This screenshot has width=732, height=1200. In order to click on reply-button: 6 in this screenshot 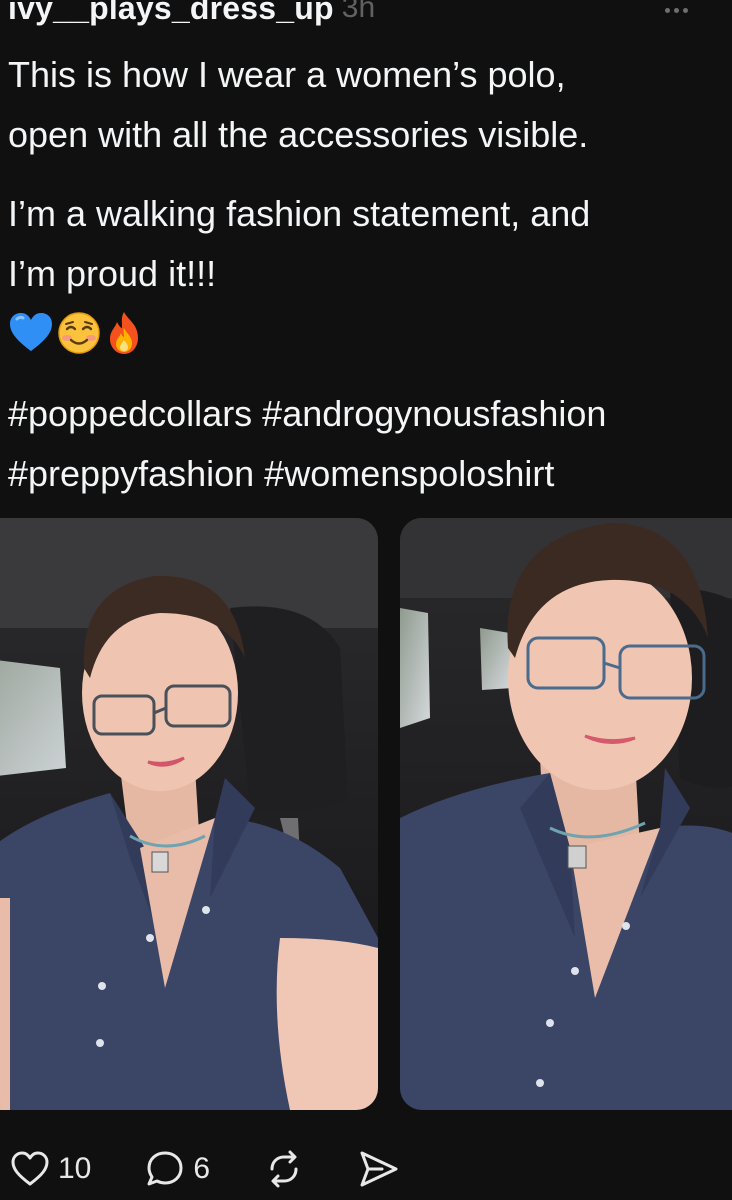, I will do `click(177, 1169)`.